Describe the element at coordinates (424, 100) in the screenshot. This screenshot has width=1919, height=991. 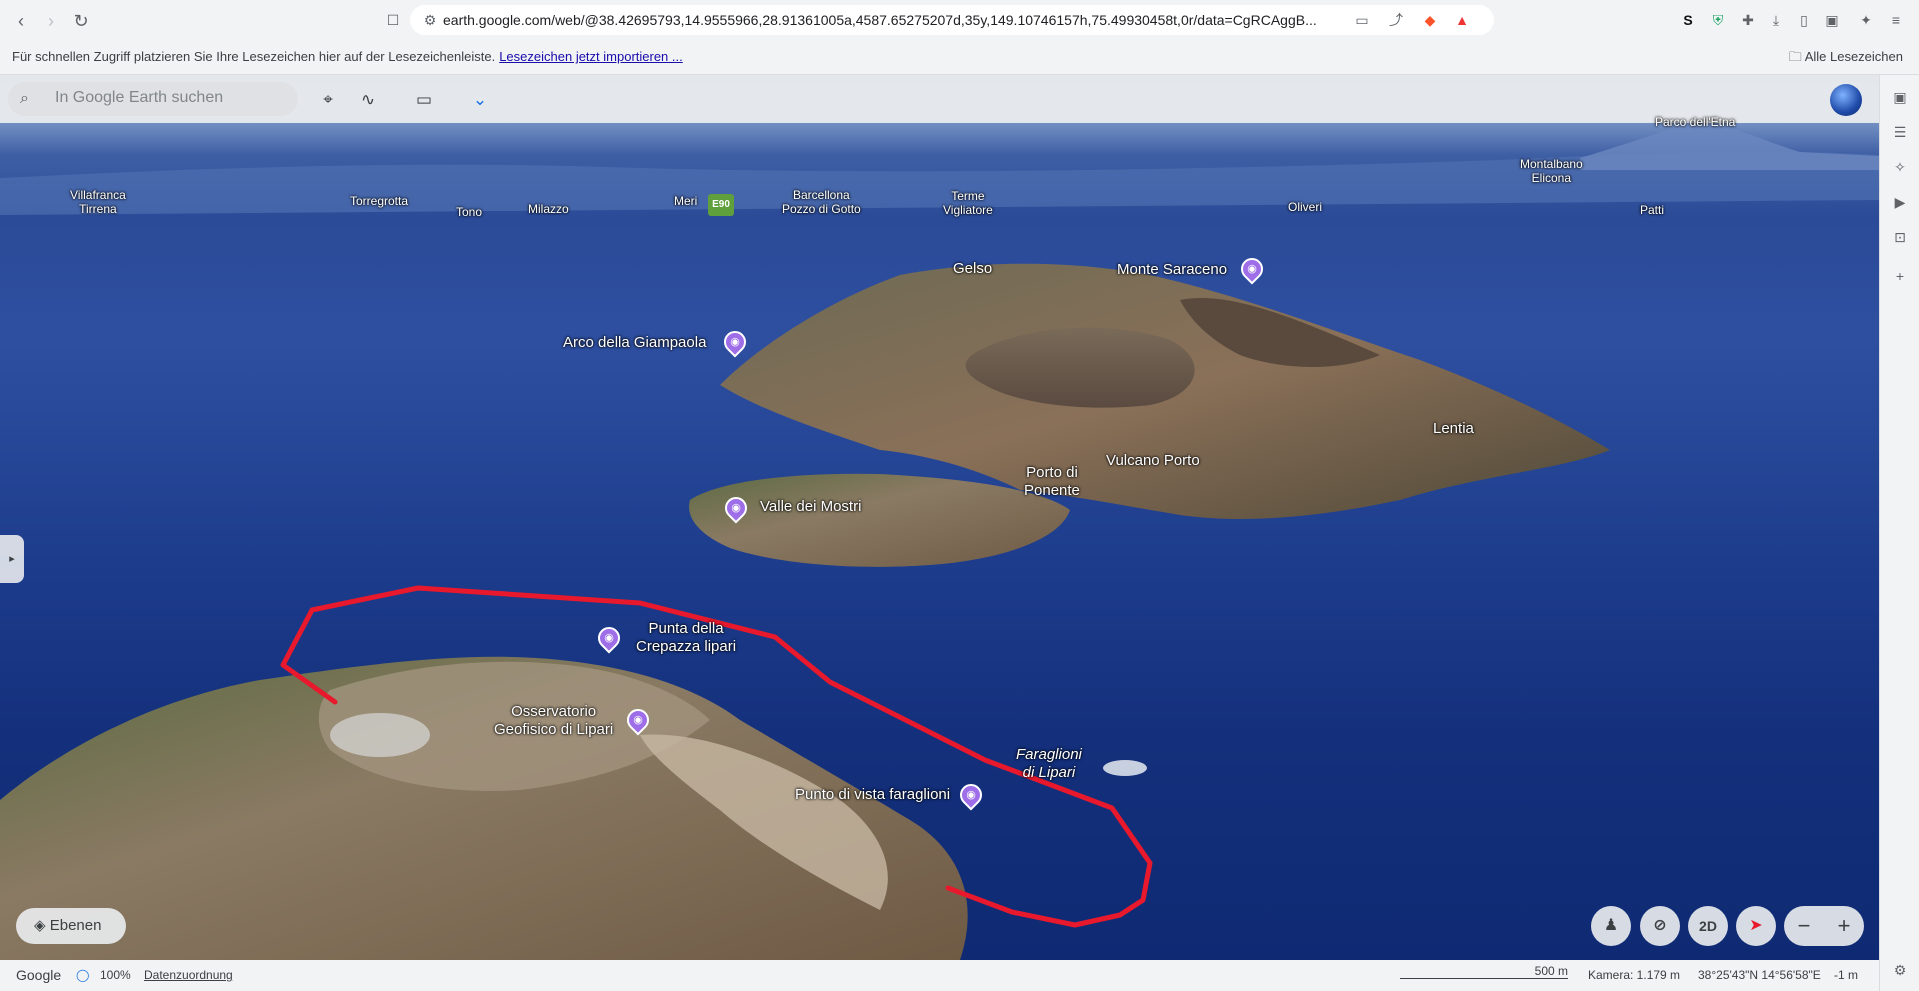
I see `ruler-icon: ▭` at that location.